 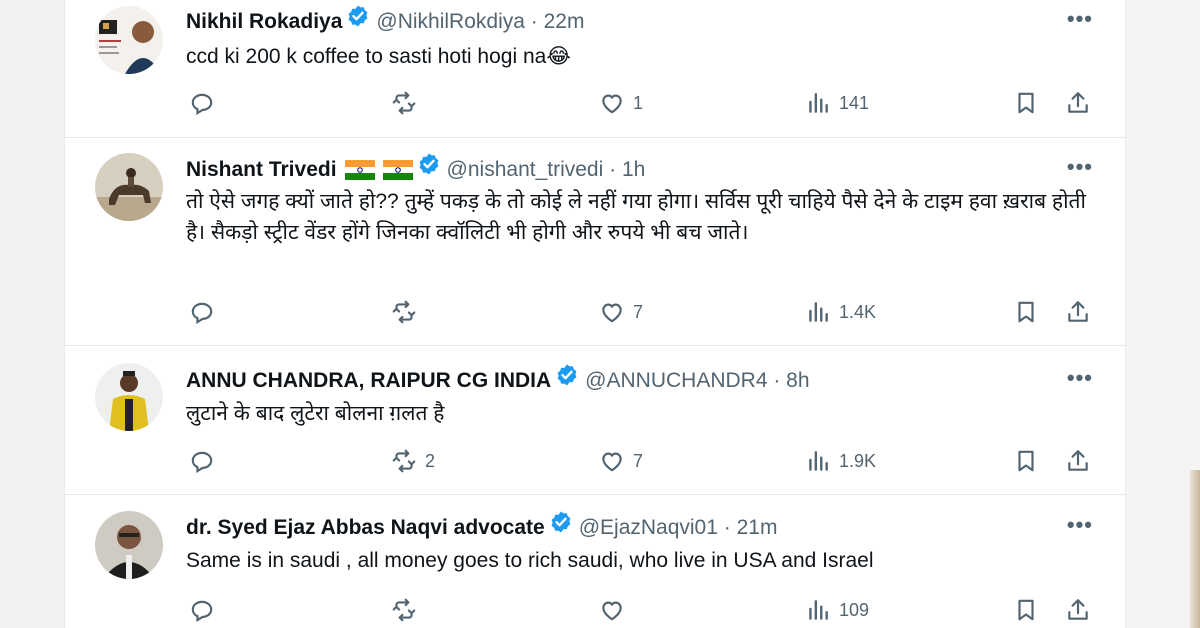 What do you see at coordinates (368, 380) in the screenshot?
I see `author-name: ANNU CHANDRA, RAIPUR CG INDIA` at bounding box center [368, 380].